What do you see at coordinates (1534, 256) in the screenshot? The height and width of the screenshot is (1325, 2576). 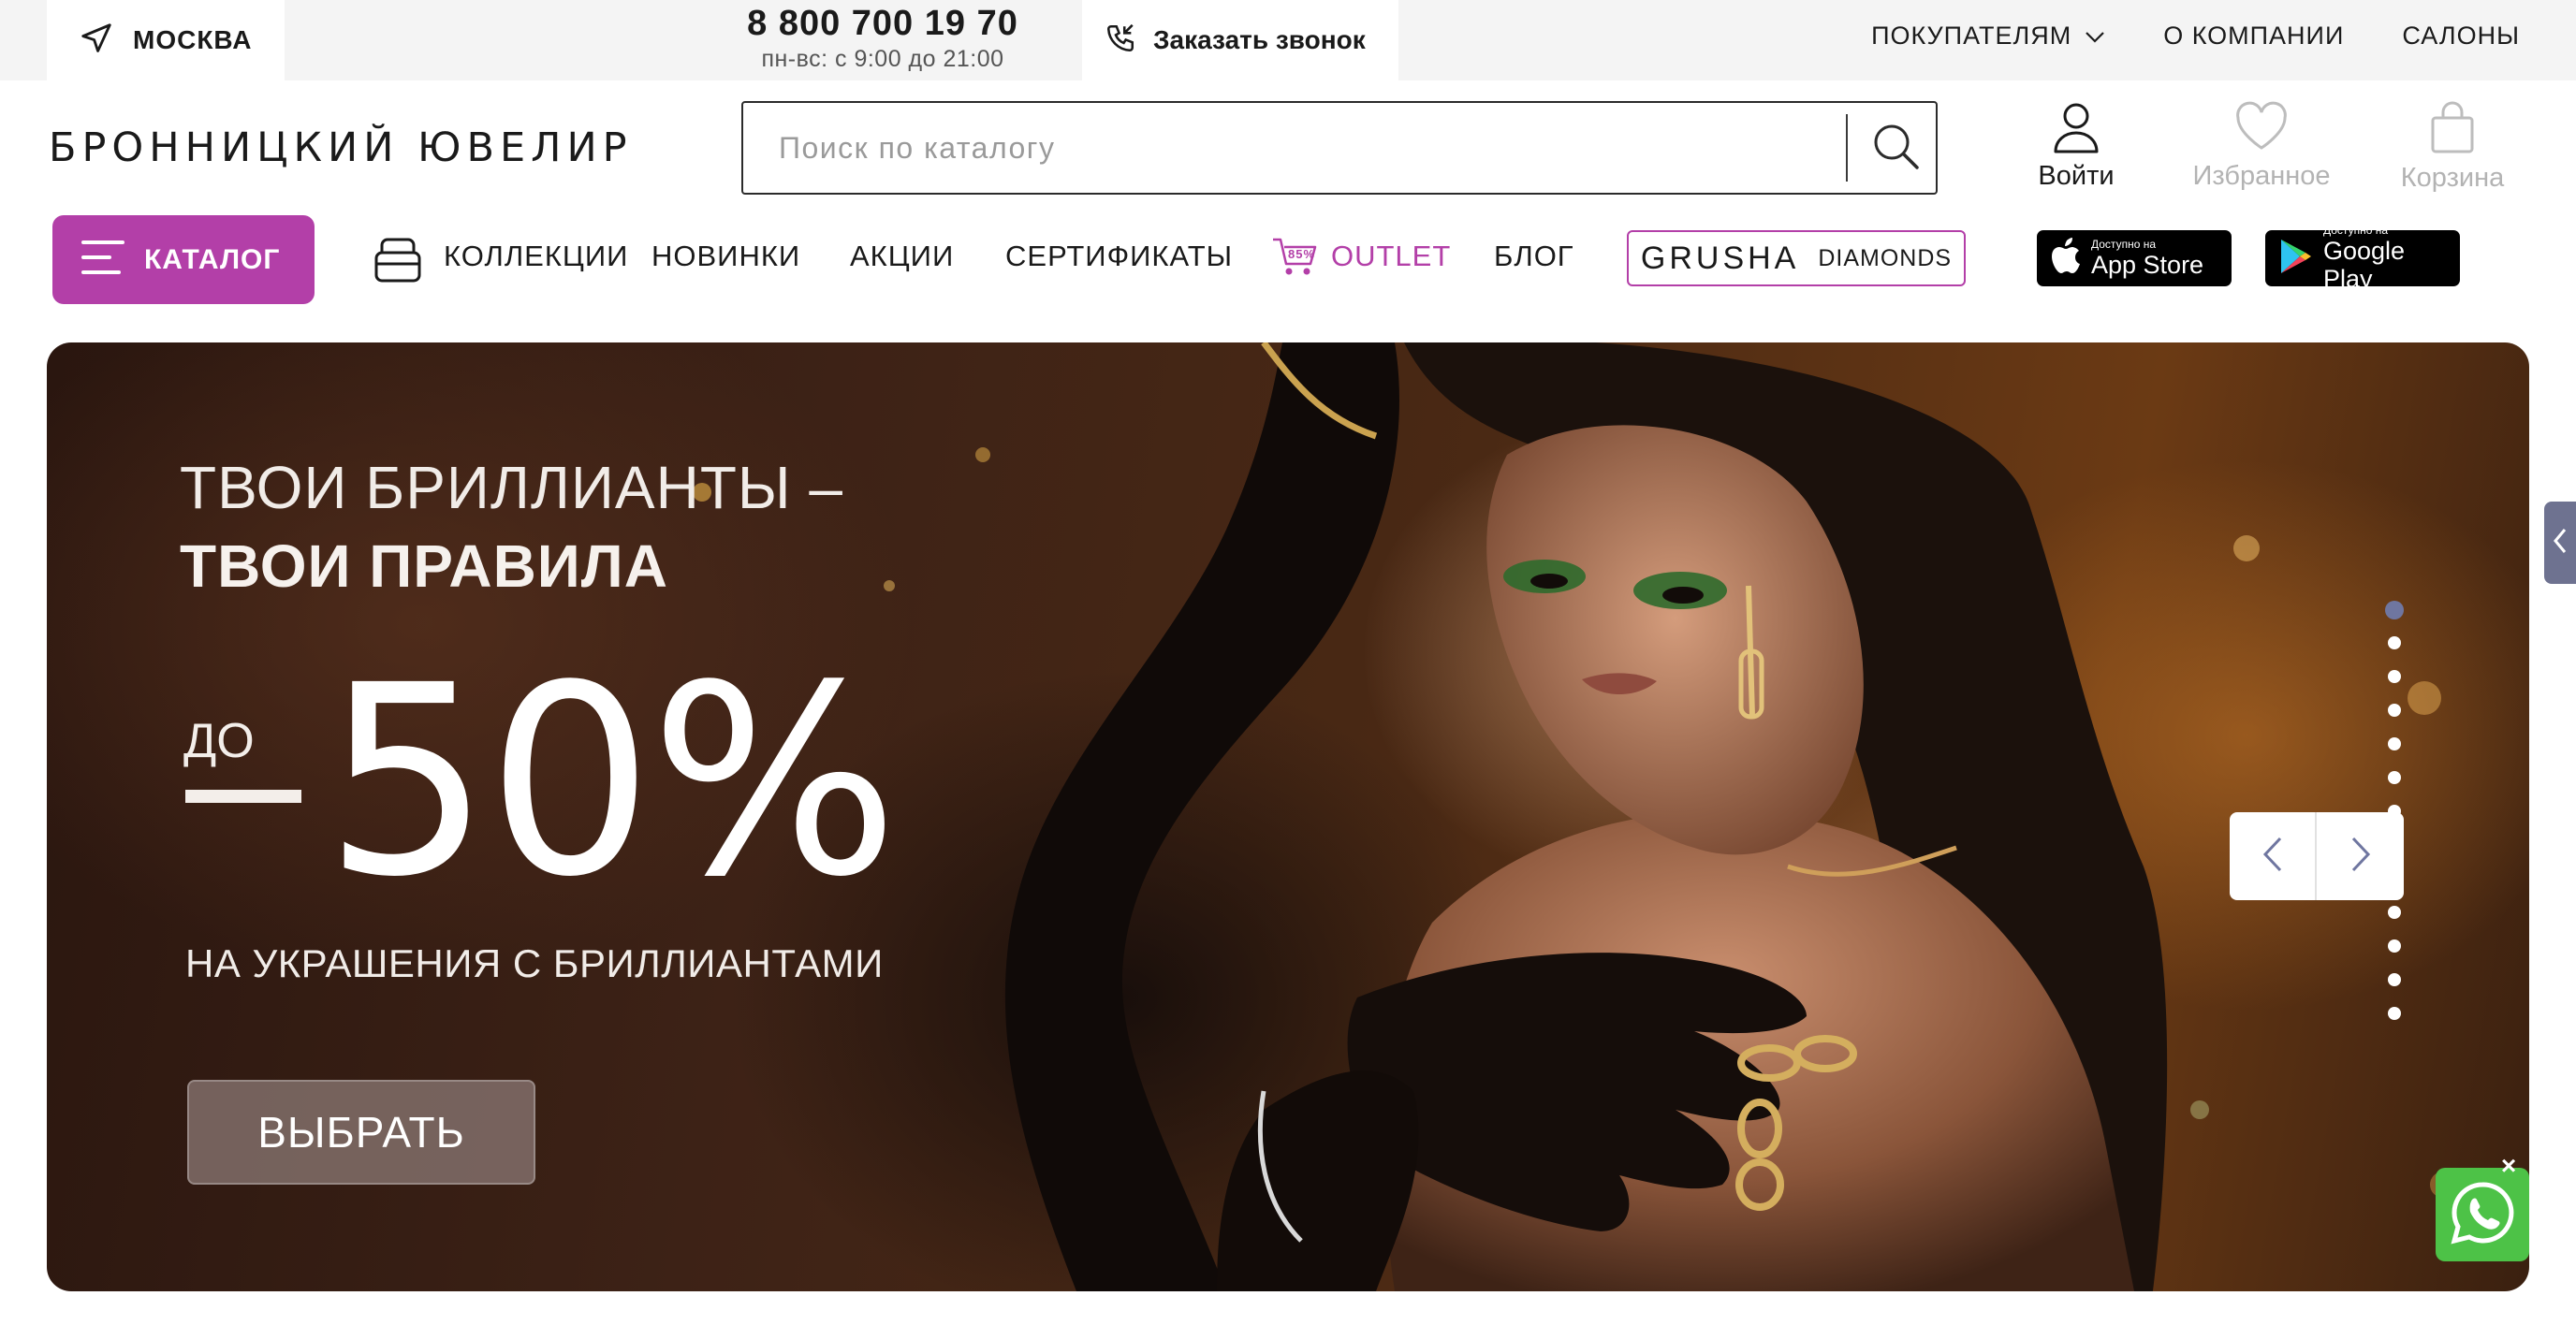 I see `nav-blog: БЛОГ` at bounding box center [1534, 256].